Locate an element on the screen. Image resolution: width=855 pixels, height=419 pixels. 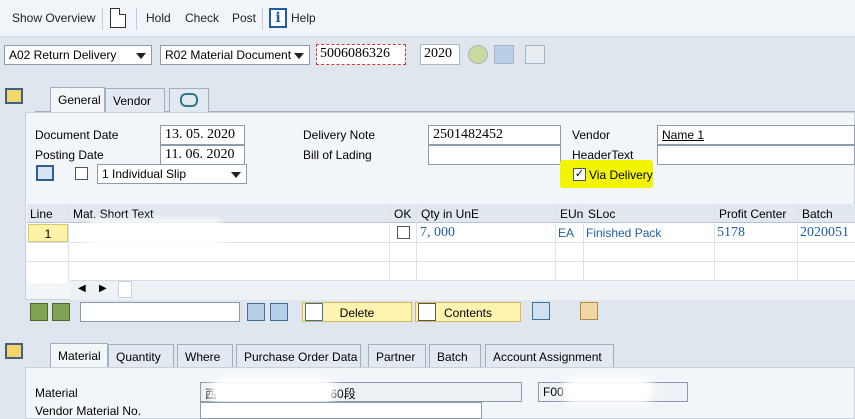
scroll-right-icon: ▶ is located at coordinates (103, 288).